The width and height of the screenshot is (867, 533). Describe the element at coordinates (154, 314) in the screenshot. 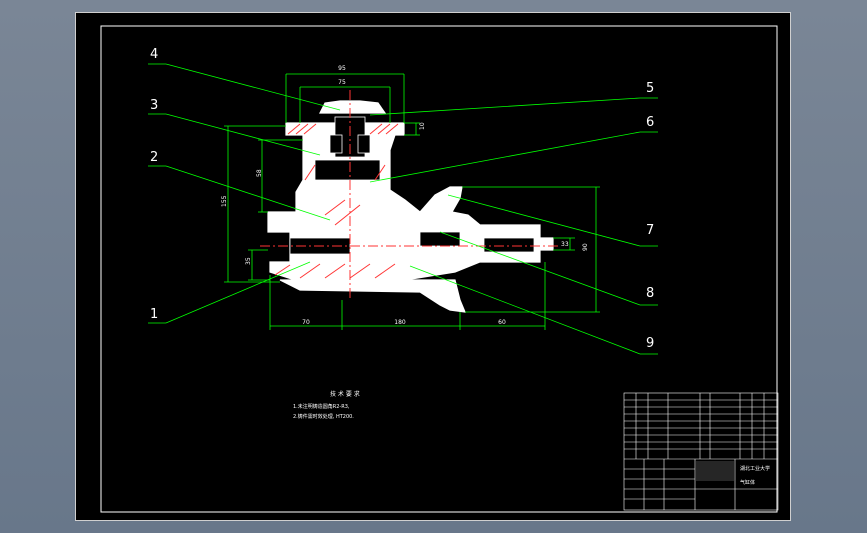

I see `part-label-1: 1` at that location.